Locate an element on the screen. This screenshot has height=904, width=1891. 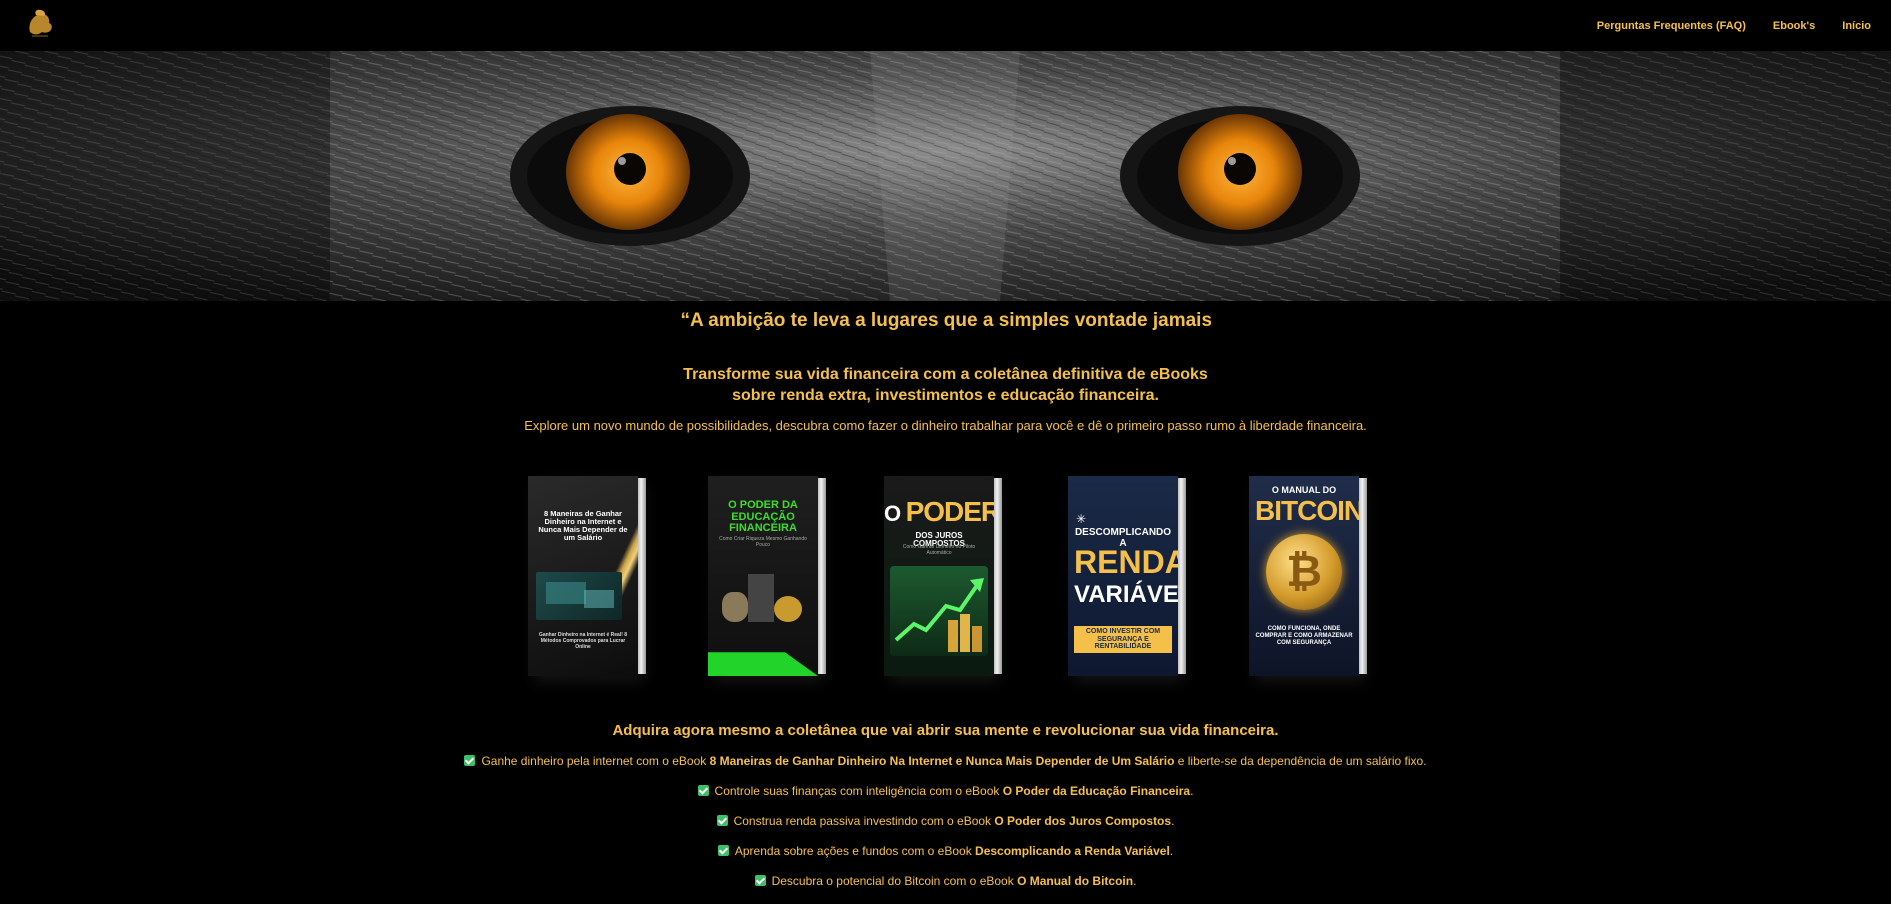
lion-logo is located at coordinates (40, 25).